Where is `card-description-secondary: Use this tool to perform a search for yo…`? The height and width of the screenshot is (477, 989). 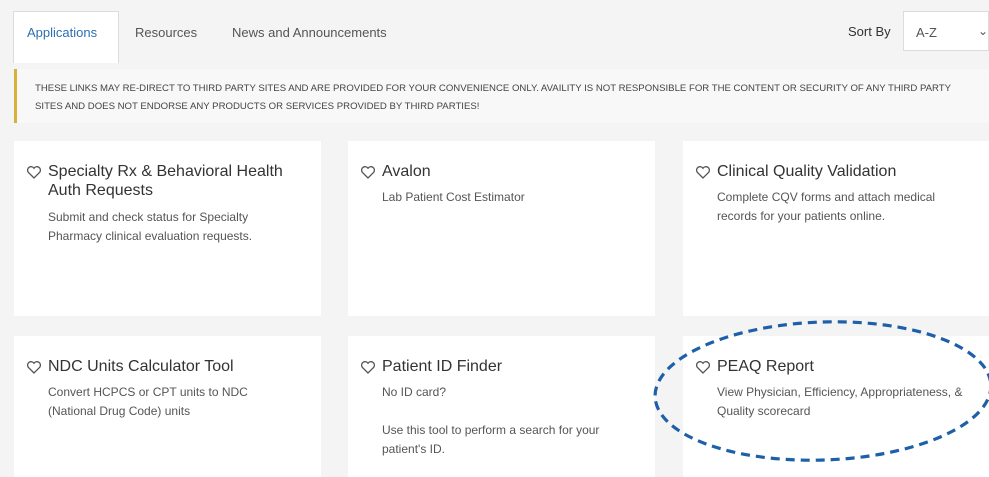
card-description-secondary: Use this tool to perform a search for yo… is located at coordinates (491, 439).